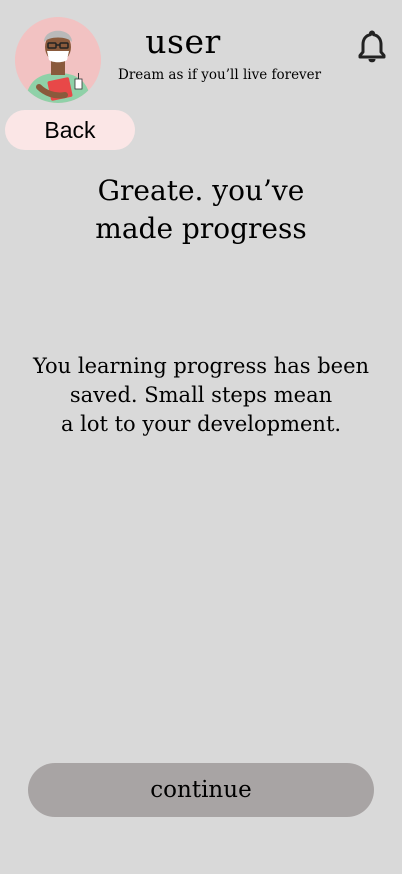 The image size is (402, 874). What do you see at coordinates (220, 75) in the screenshot?
I see `tagline: Dream as if you’ll live forever` at bounding box center [220, 75].